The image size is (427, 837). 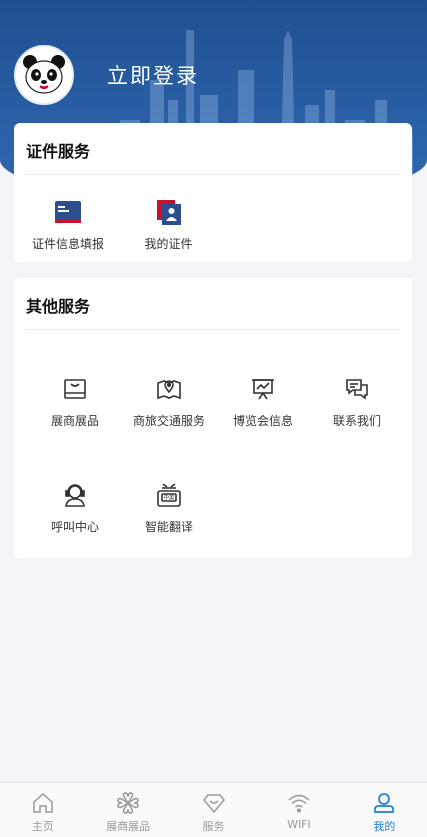 I want to click on tab-wifi-label: WIFI, so click(x=299, y=824).